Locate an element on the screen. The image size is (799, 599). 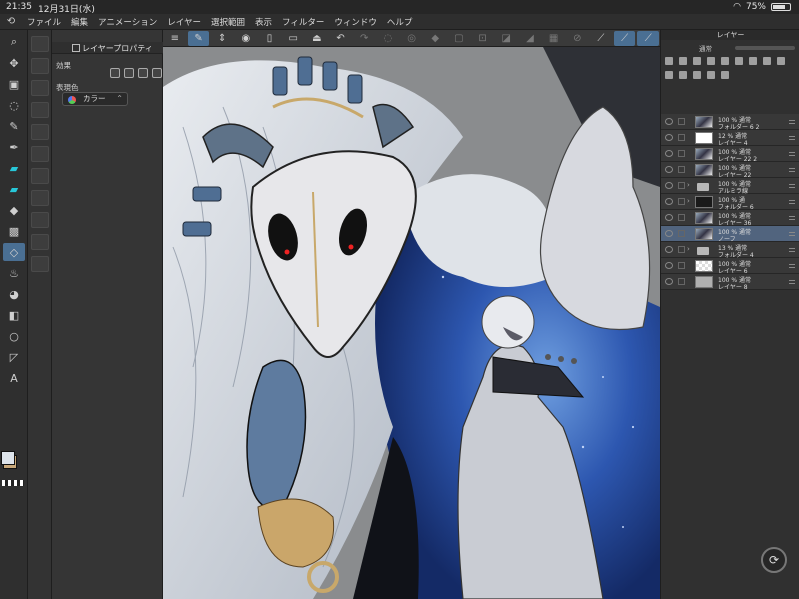
layer-row: 100 % 通常 レイヤー 6 is located at coordinates (730, 266).